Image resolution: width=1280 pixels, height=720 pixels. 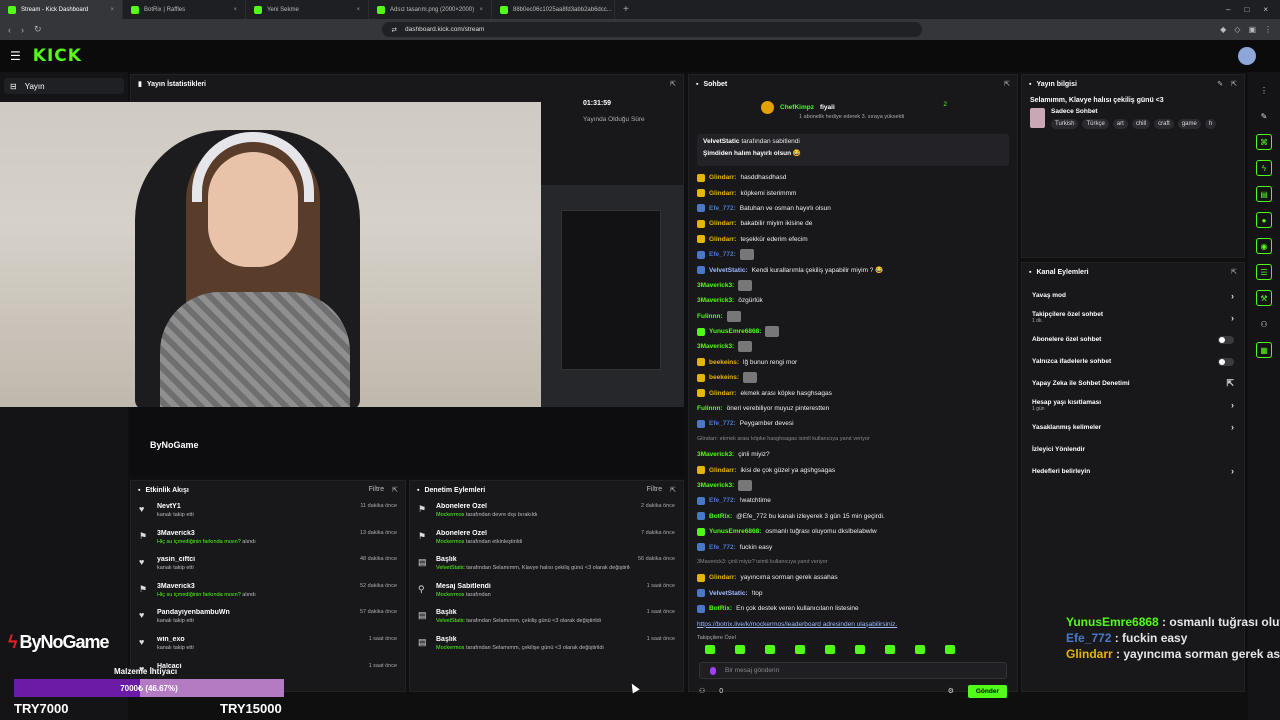 What do you see at coordinates (1133, 427) in the screenshot?
I see `channel-action-row: Yasaklanmış kelimeler ›` at bounding box center [1133, 427].